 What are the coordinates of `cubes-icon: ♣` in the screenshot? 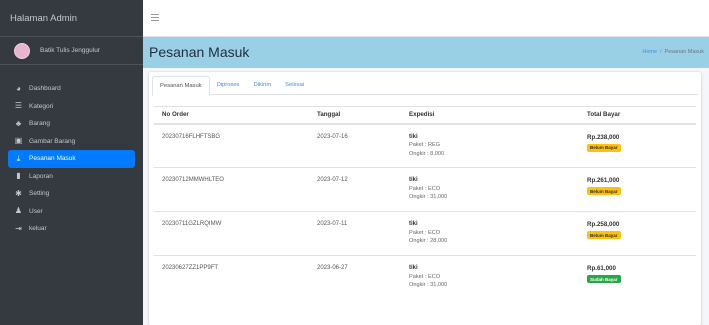 It's located at (18, 123).